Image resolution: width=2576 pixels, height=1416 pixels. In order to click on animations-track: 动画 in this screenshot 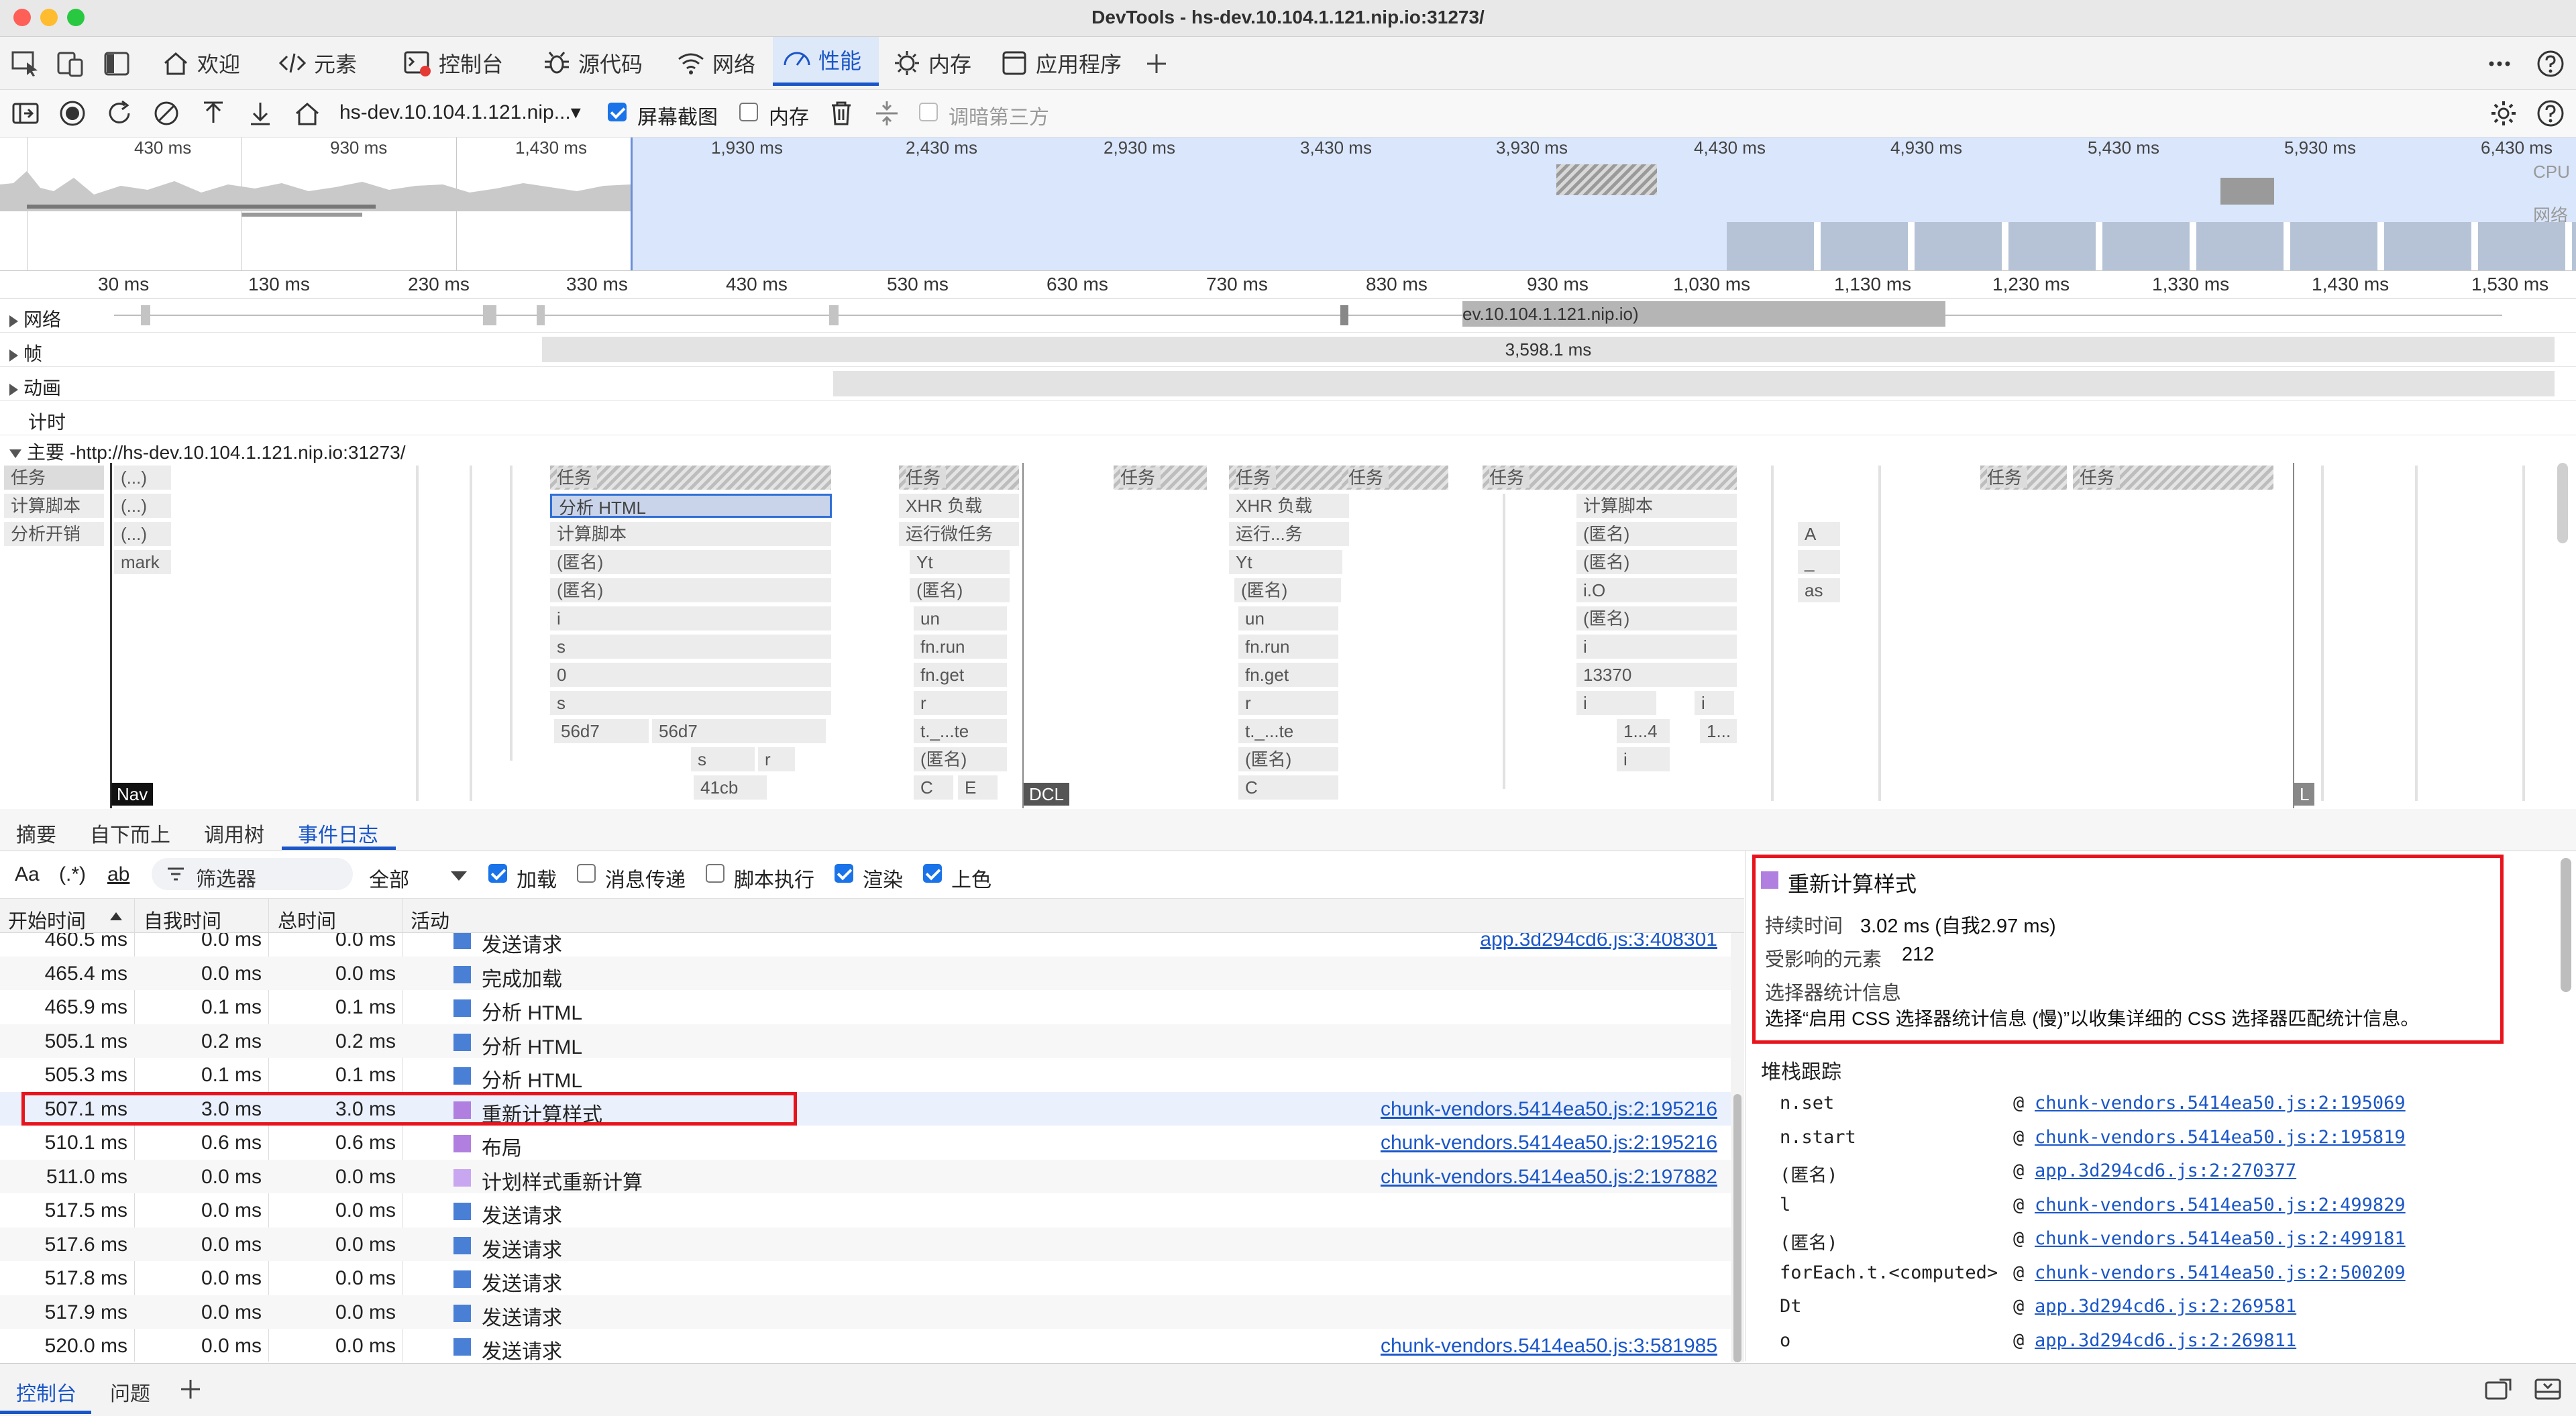, I will do `click(1288, 384)`.